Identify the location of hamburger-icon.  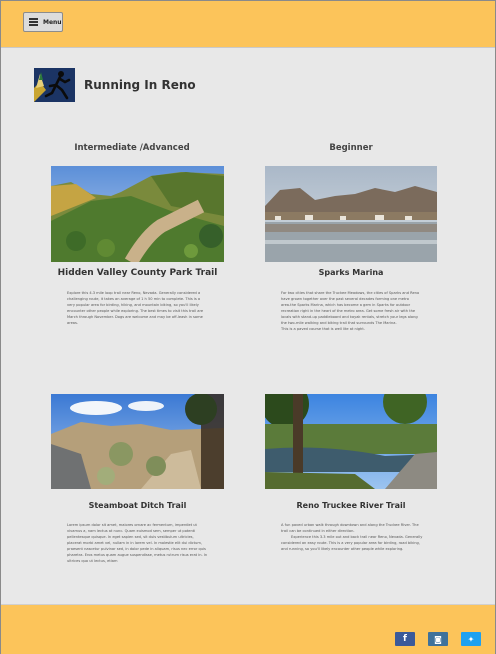
(33, 22).